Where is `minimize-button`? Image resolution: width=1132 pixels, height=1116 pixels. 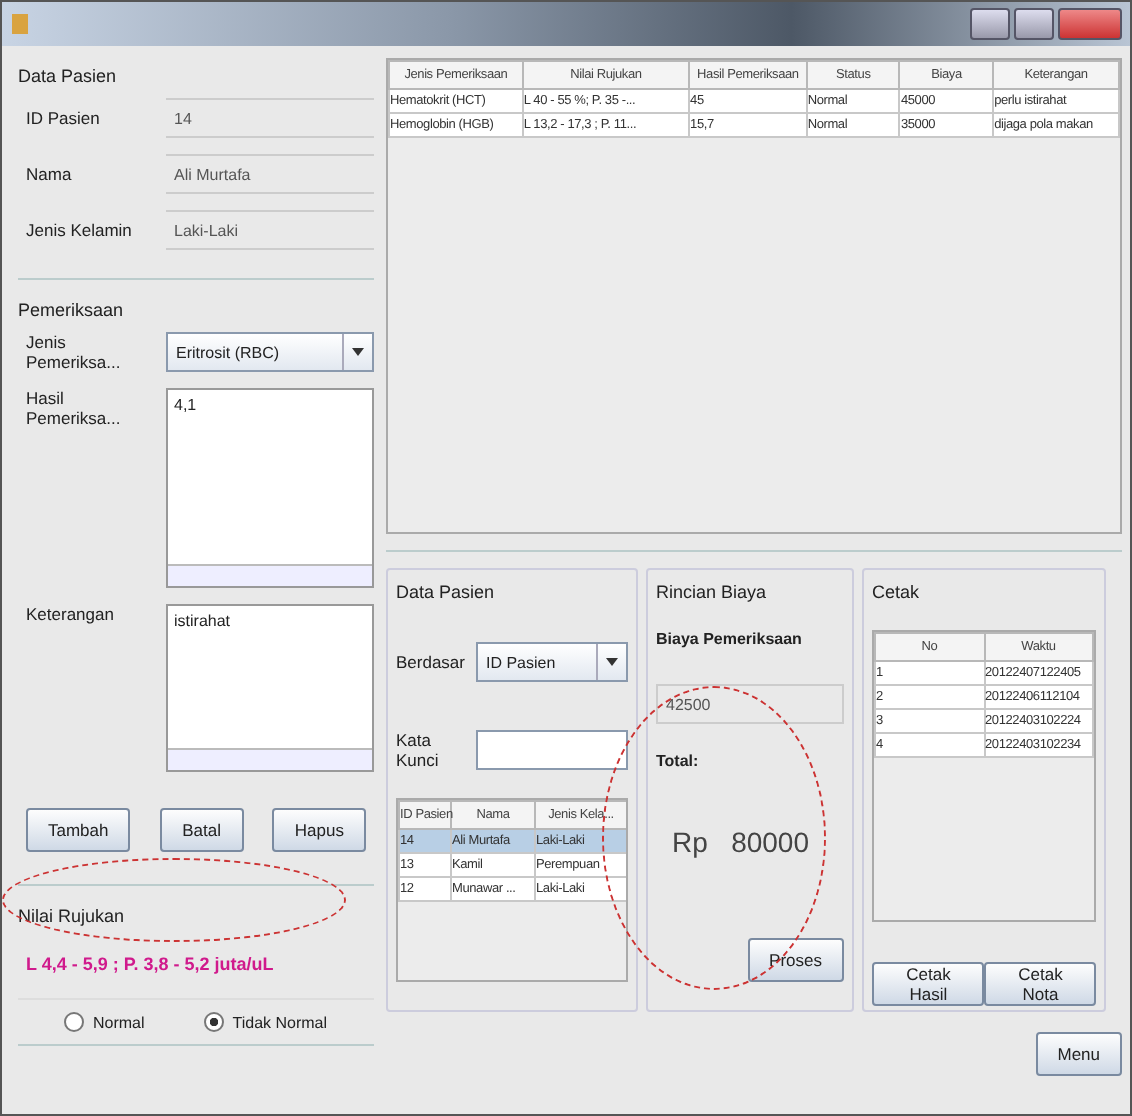 minimize-button is located at coordinates (990, 24).